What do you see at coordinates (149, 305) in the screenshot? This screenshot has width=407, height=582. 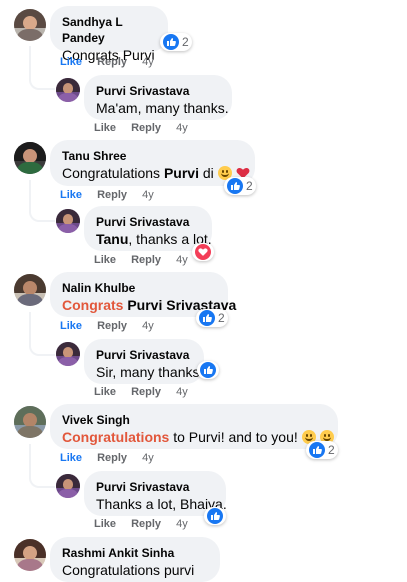 I see `comment-text: Congrats Purvi Srivastava` at bounding box center [149, 305].